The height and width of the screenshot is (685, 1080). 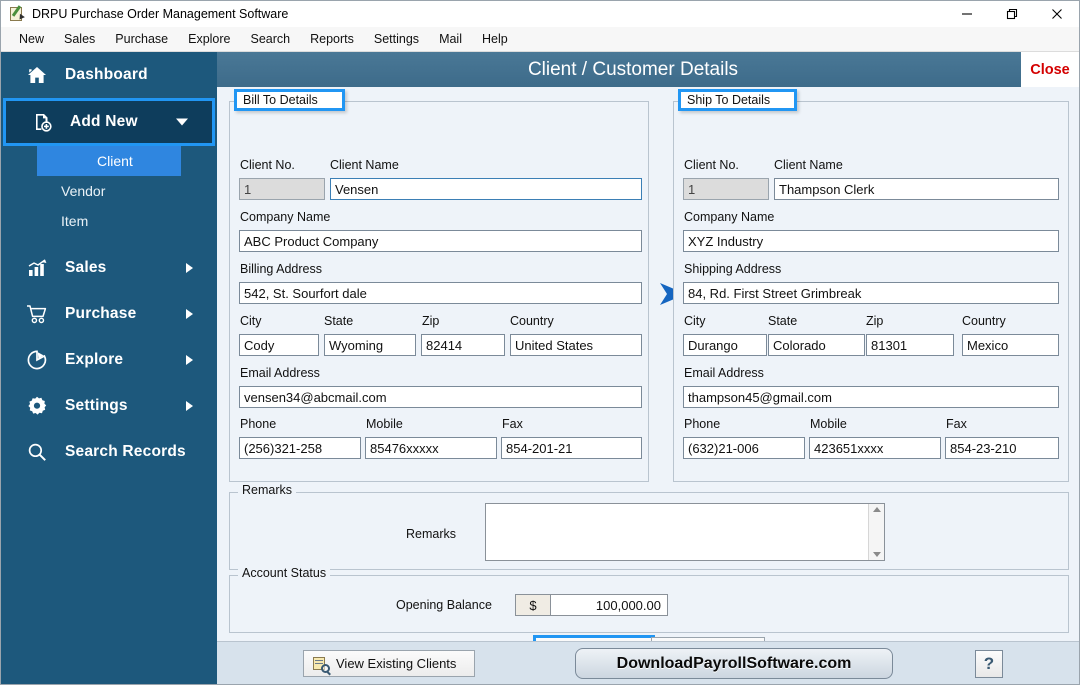 What do you see at coordinates (31, 39) in the screenshot?
I see `menu-item-new: New` at bounding box center [31, 39].